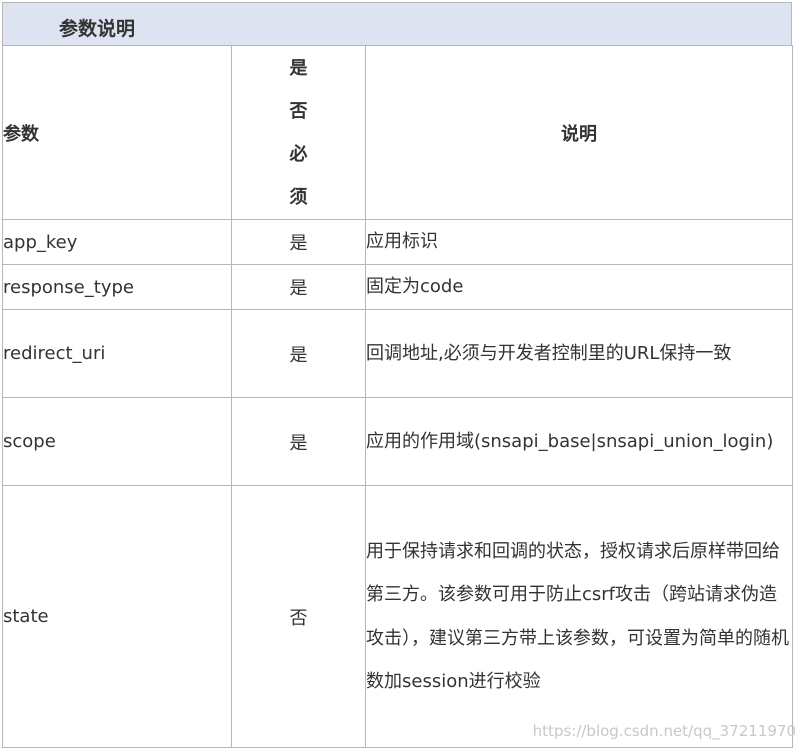  I want to click on cell-param: redirect_uri, so click(117, 353).